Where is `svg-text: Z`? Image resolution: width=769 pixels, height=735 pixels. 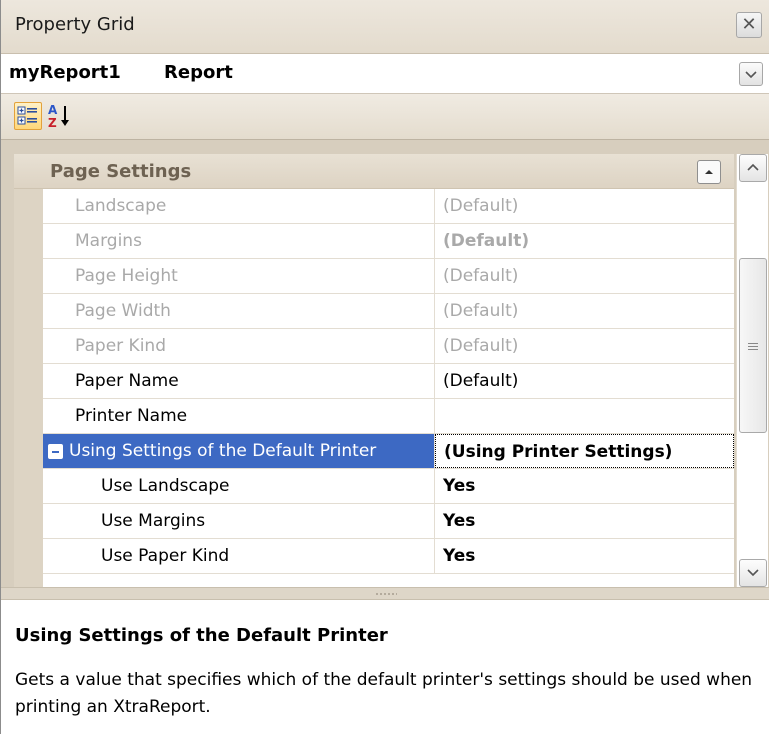
svg-text: Z is located at coordinates (52, 123).